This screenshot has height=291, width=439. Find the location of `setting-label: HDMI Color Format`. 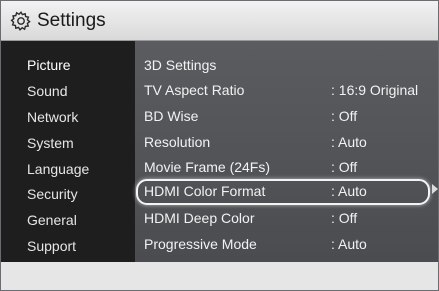

setting-label: HDMI Color Format is located at coordinates (205, 191).